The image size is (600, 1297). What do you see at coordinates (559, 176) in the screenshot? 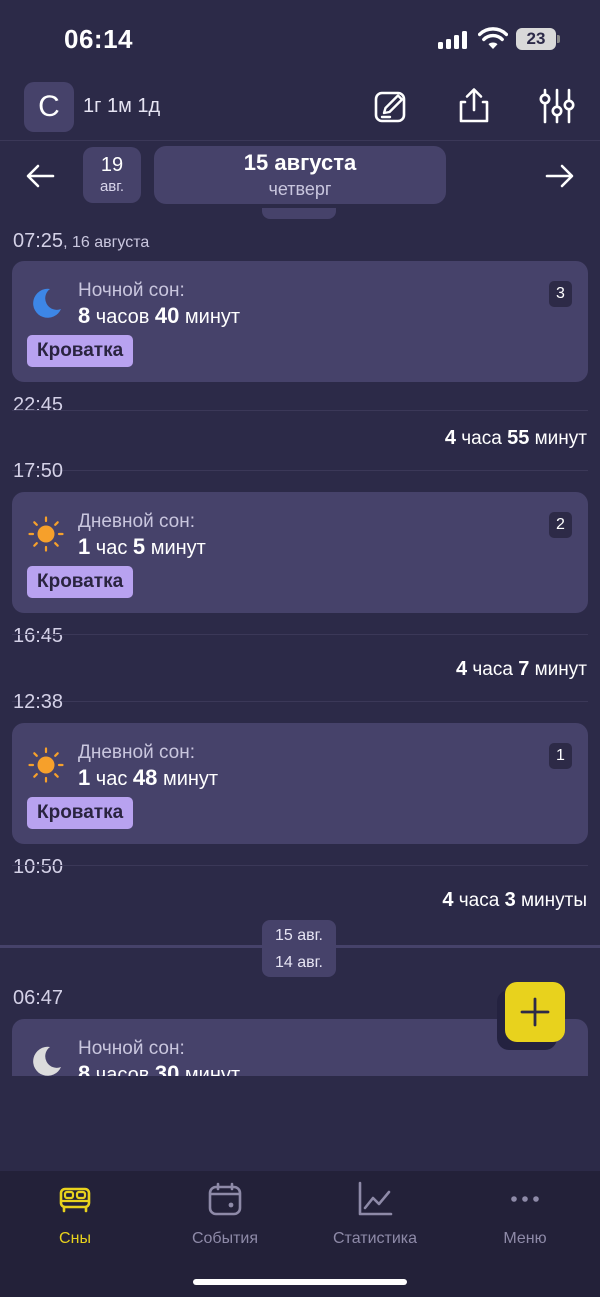
I see `arrow-right-icon` at bounding box center [559, 176].